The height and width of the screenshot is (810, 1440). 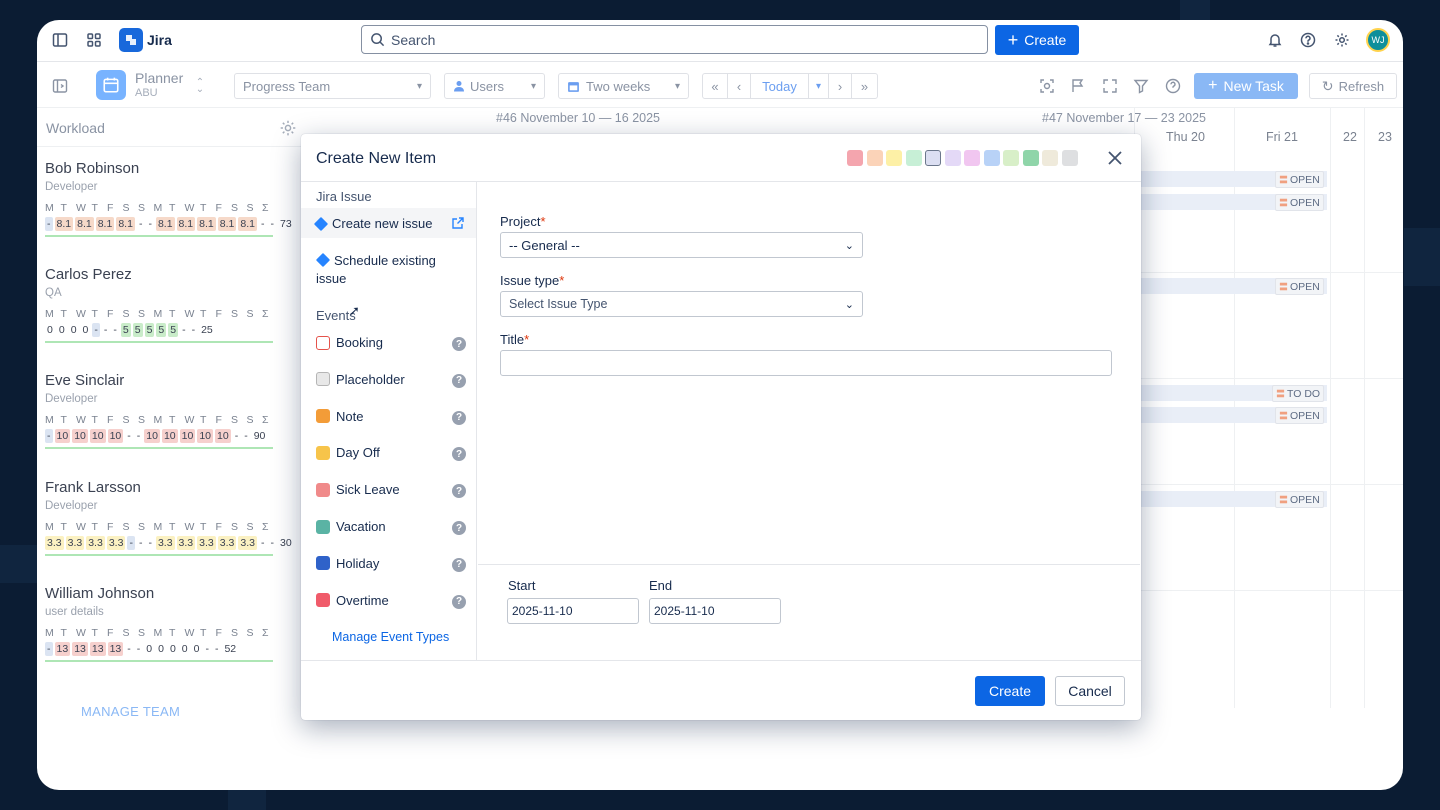 I want to click on settings-gear-icon, so click(x=1342, y=40).